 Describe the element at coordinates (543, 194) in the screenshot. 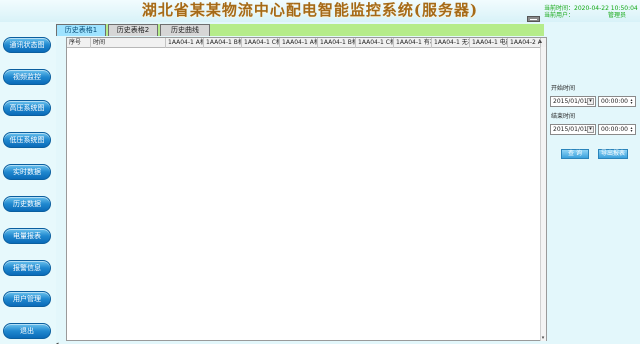

I see `vertical-scrollbar` at that location.